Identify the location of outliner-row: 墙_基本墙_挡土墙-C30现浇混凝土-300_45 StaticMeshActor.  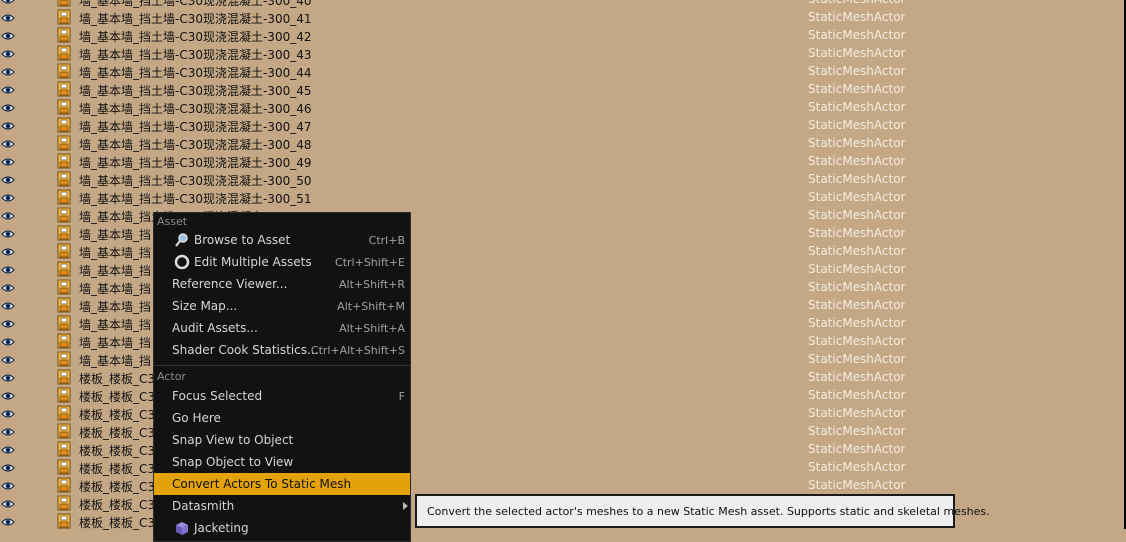
(563, 89).